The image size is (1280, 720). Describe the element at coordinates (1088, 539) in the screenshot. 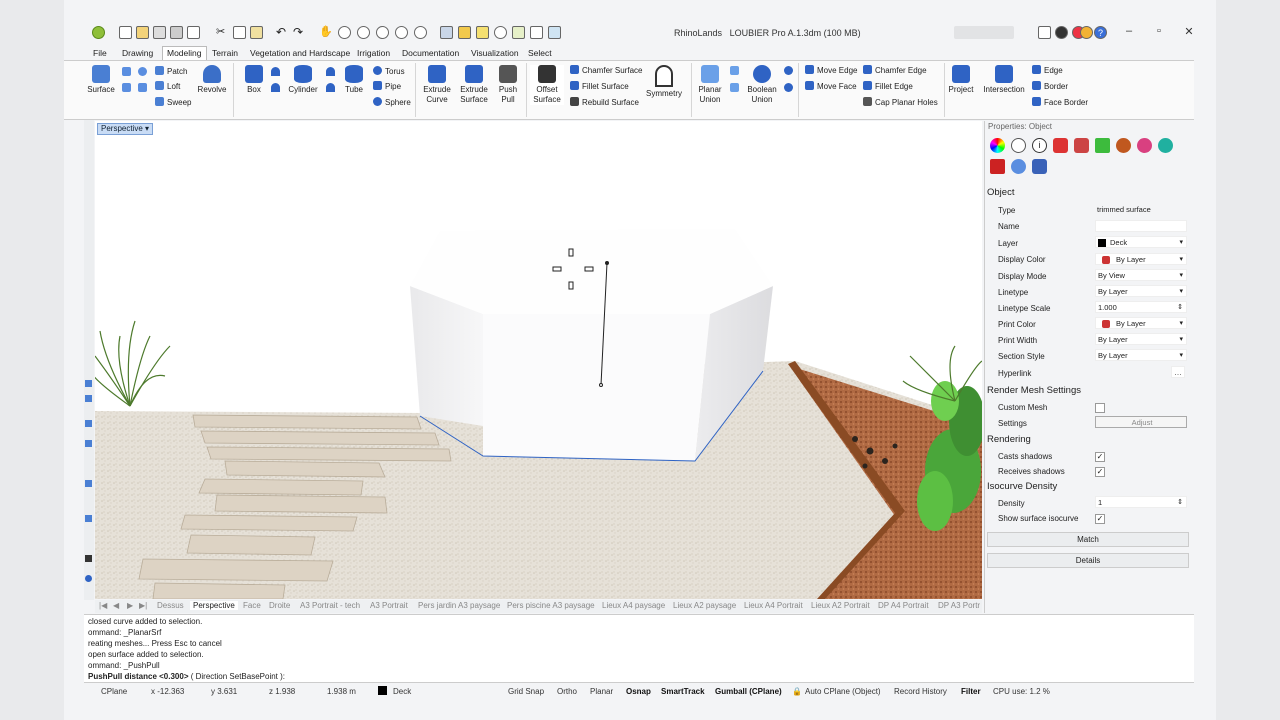

I see `match-button: Match` at that location.